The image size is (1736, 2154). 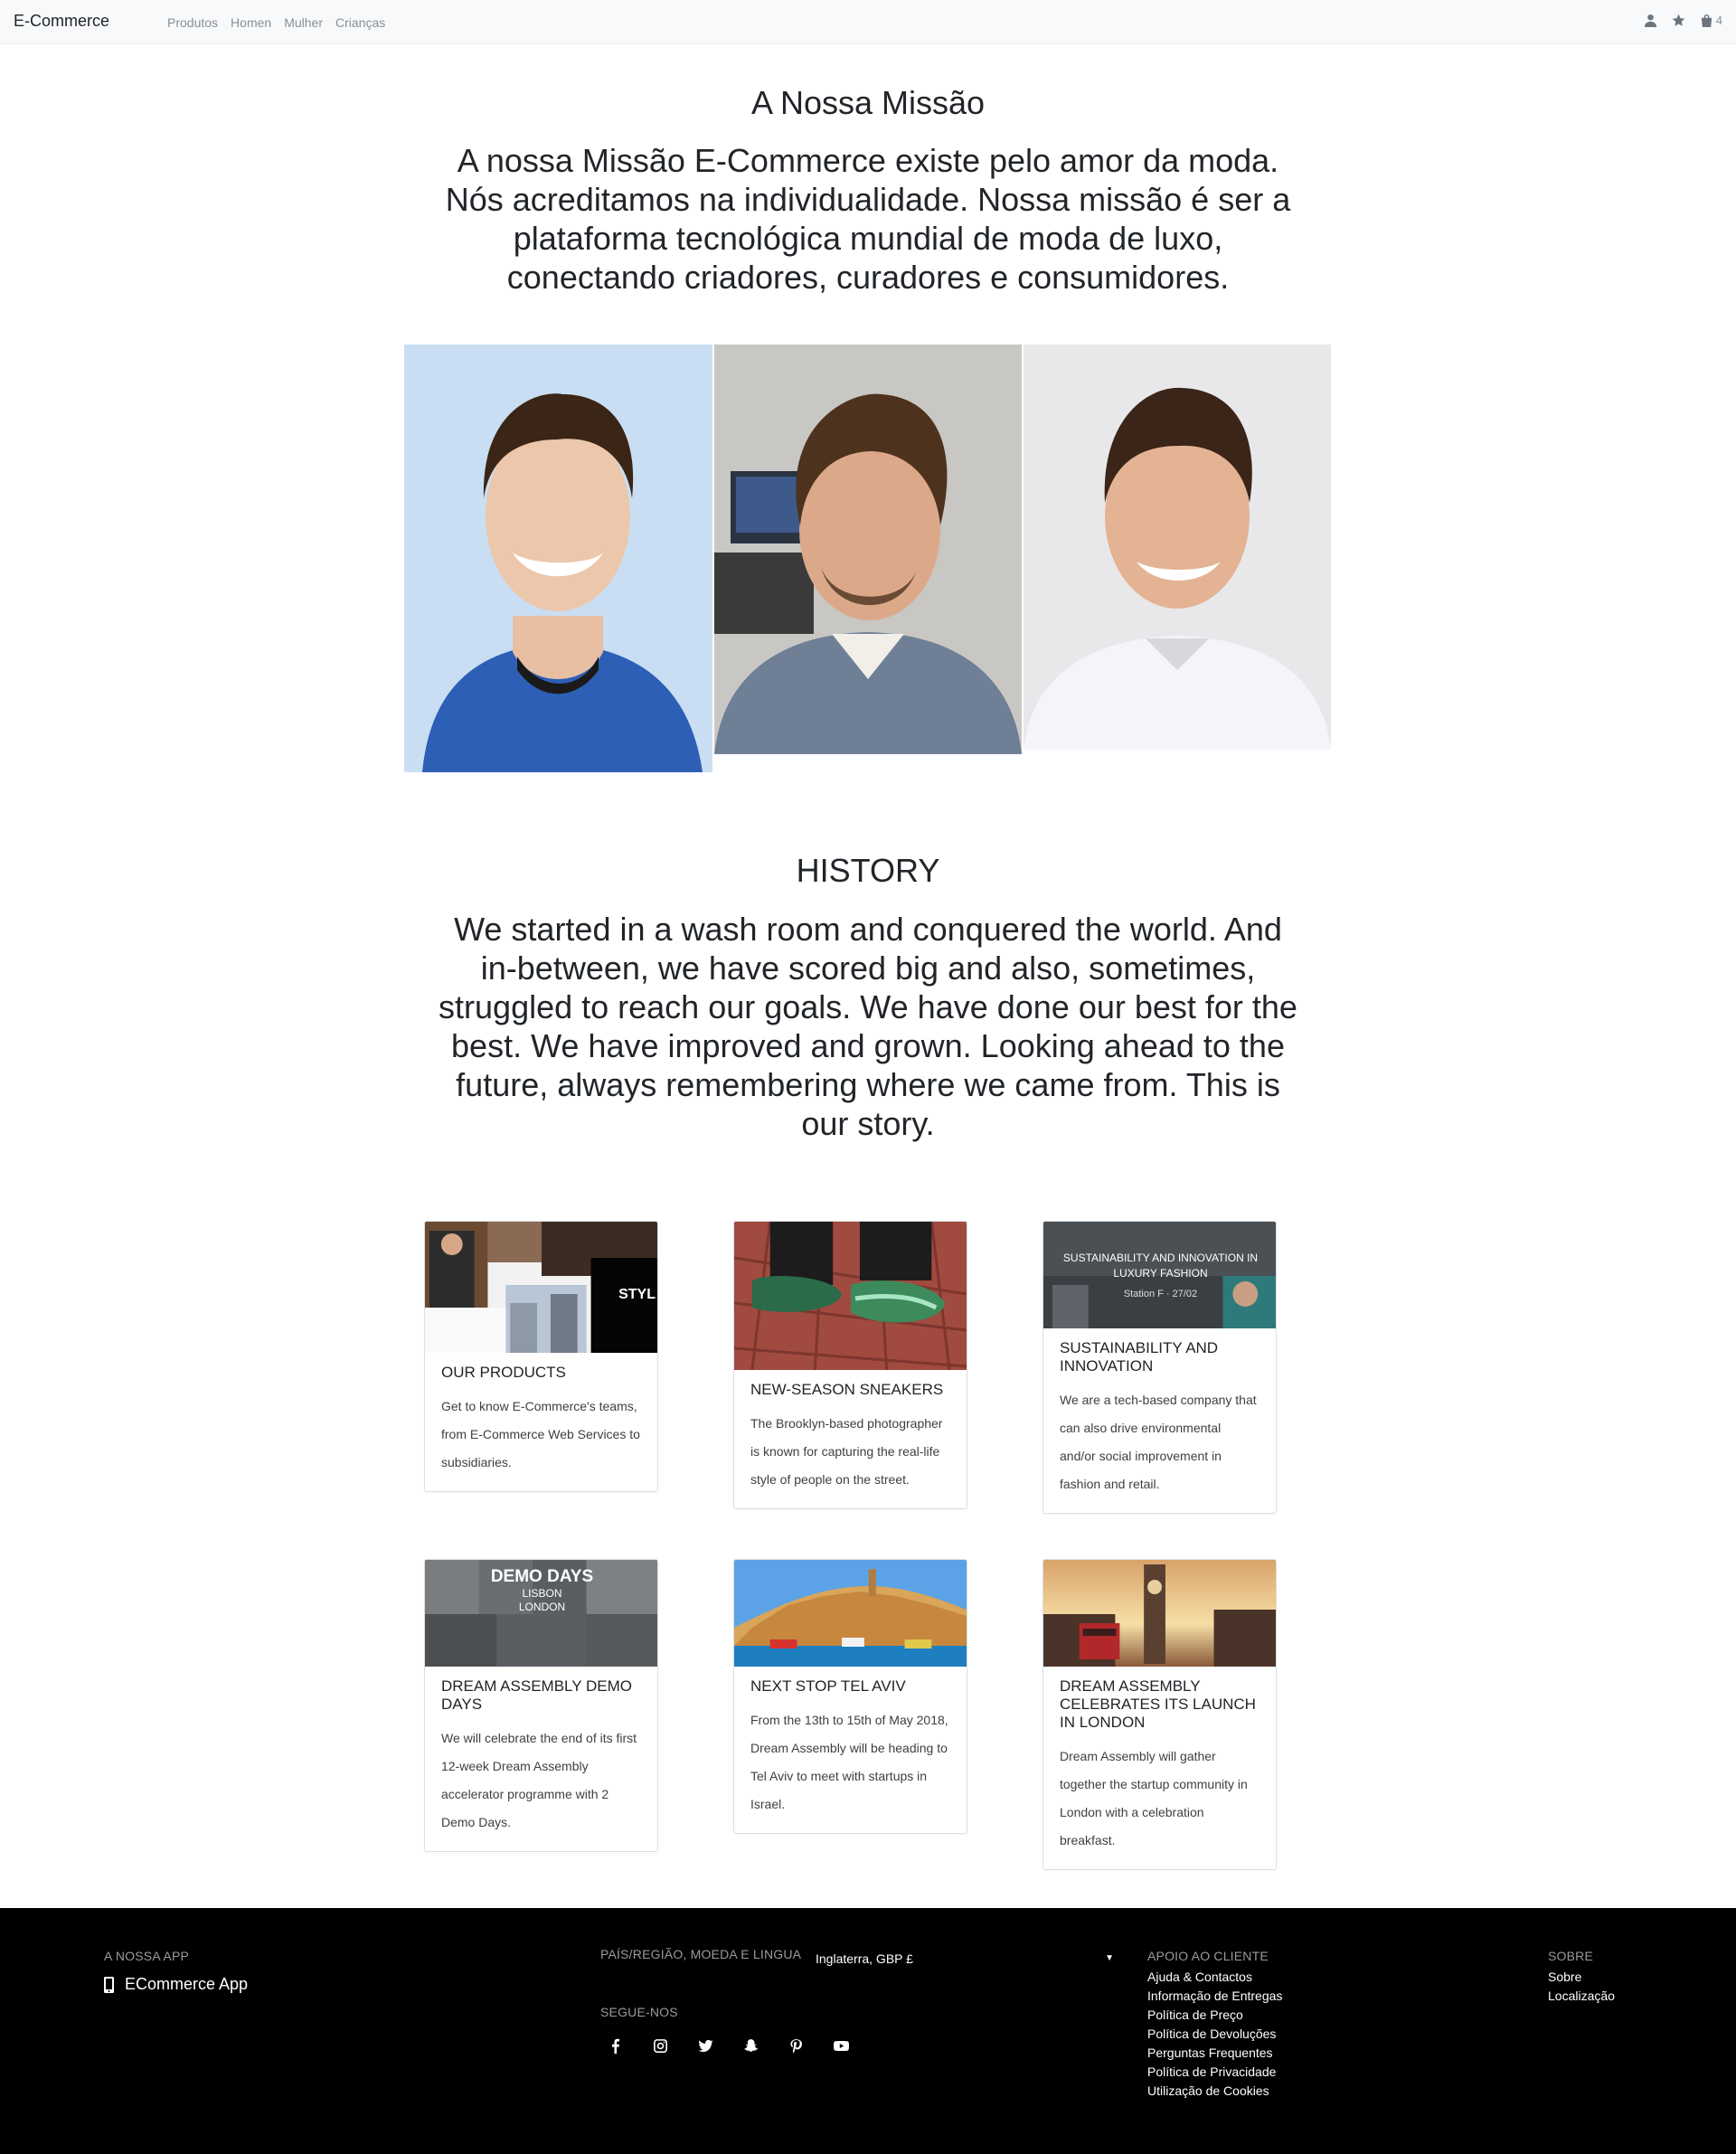 What do you see at coordinates (1214, 2091) in the screenshot?
I see `support-link-cookies: Utilização de Cookies` at bounding box center [1214, 2091].